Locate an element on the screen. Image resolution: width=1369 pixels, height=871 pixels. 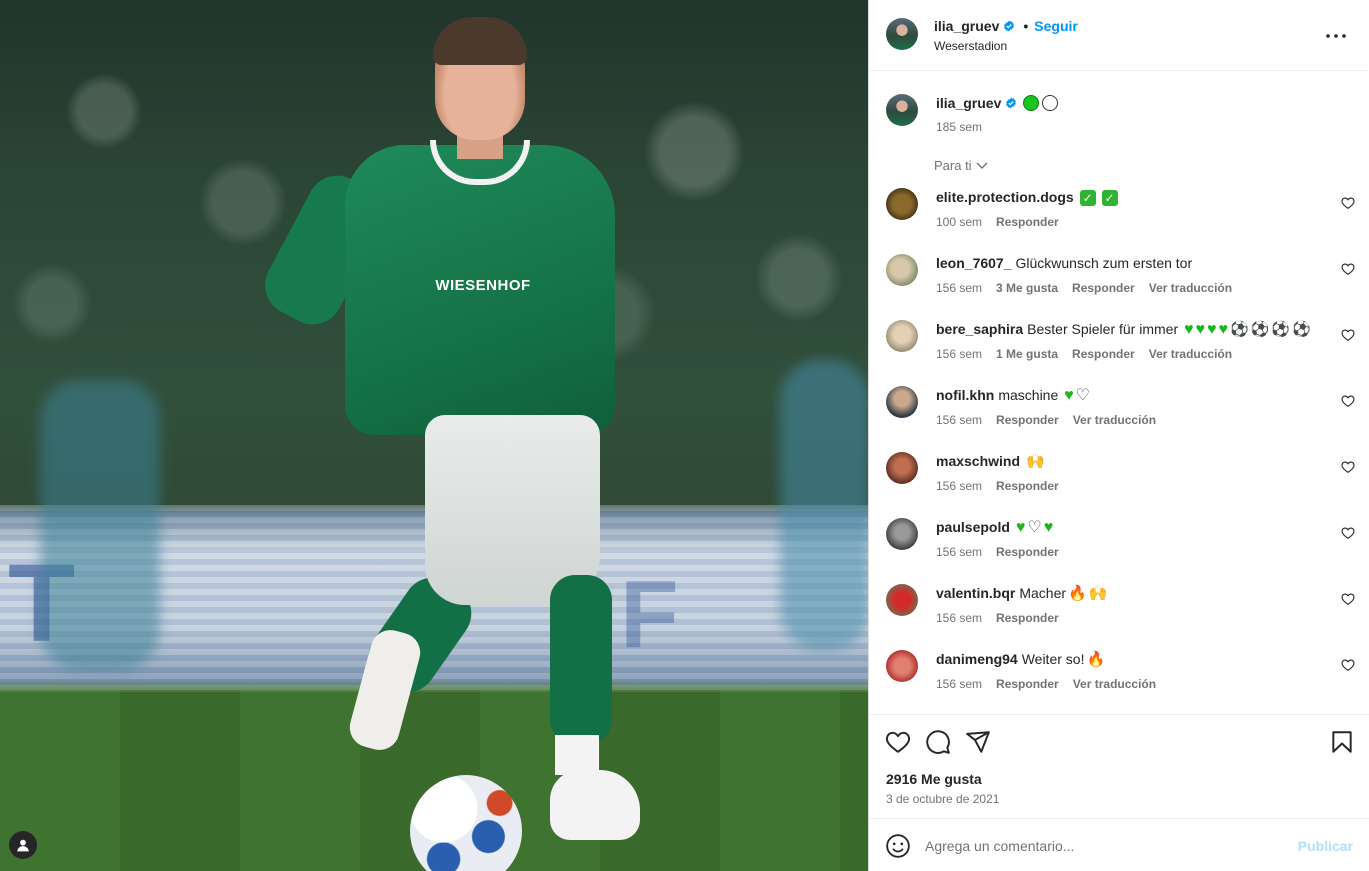
comment-likes: 3 Me gusta is located at coordinates (1027, 288).